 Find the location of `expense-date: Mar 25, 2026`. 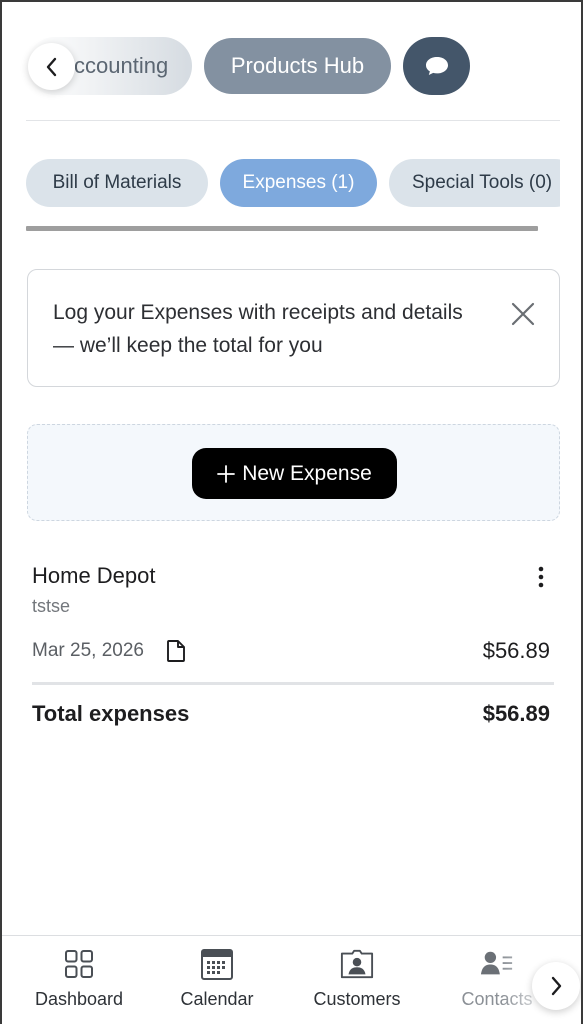

expense-date: Mar 25, 2026 is located at coordinates (88, 650).